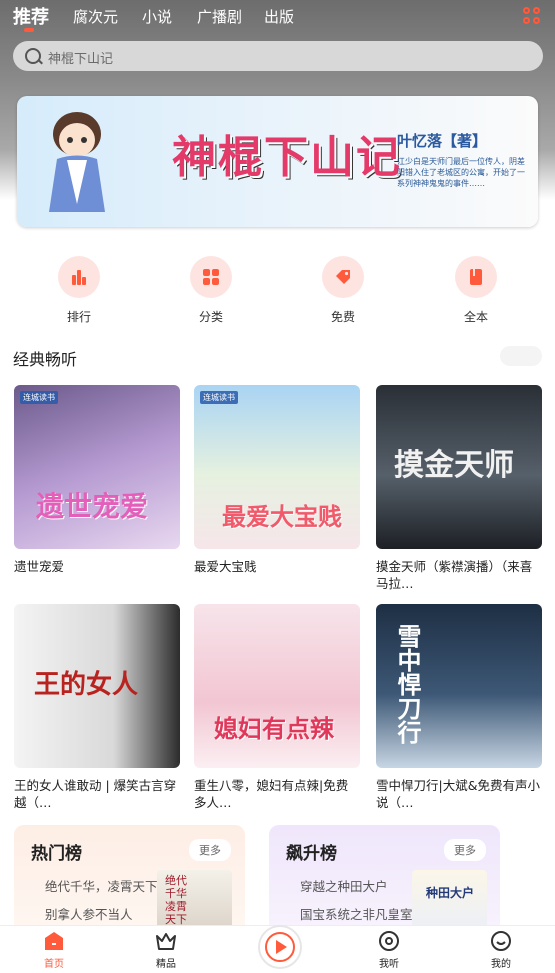 The height and width of the screenshot is (973, 555). I want to click on smile-icon, so click(501, 941).